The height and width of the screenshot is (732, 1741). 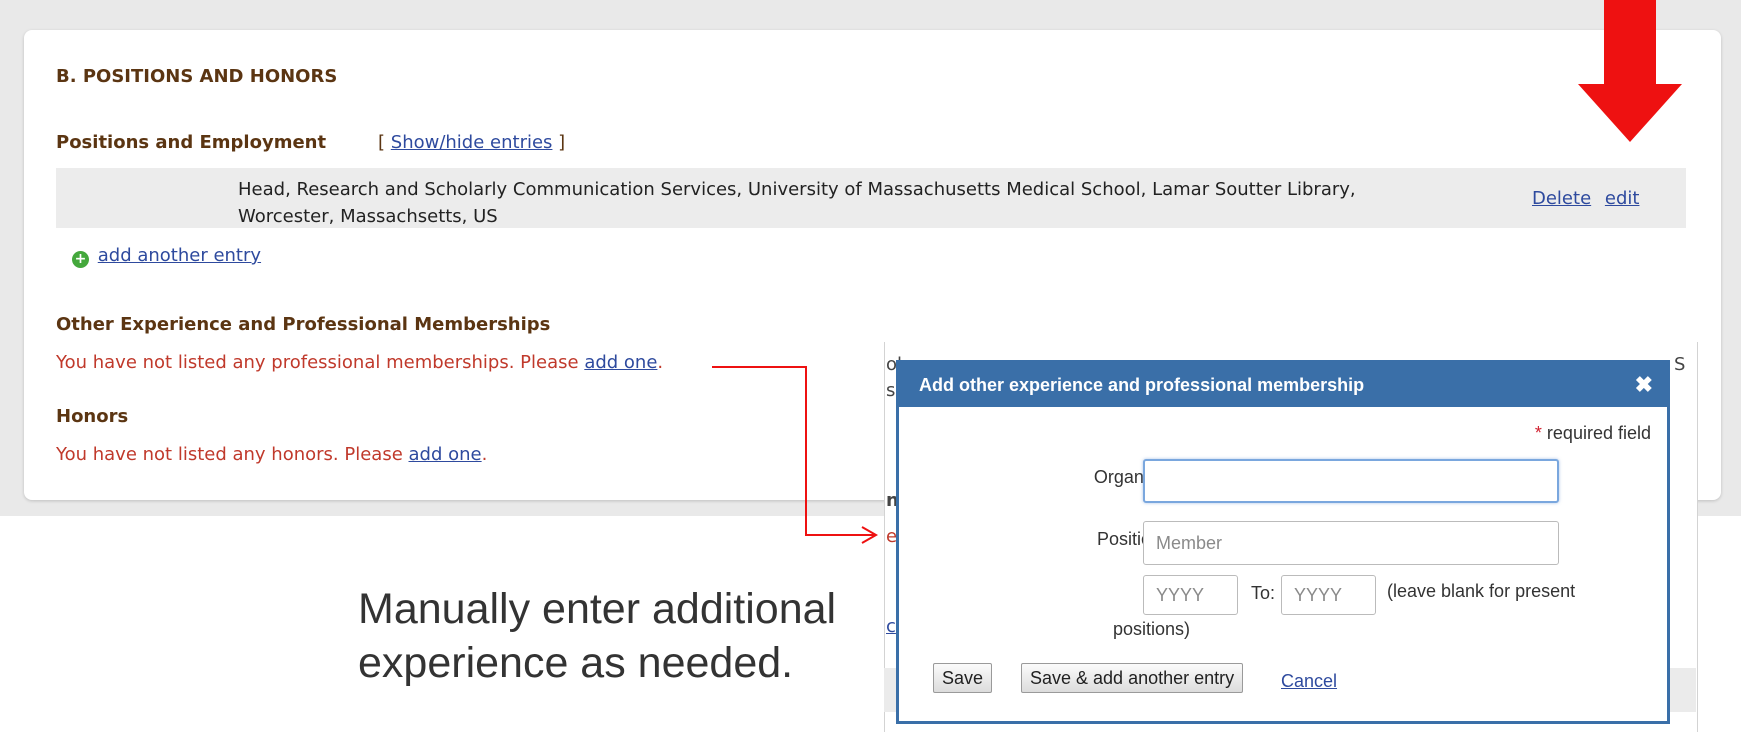 I want to click on show-hide-toggle: [ Show/hide entries ], so click(x=472, y=142).